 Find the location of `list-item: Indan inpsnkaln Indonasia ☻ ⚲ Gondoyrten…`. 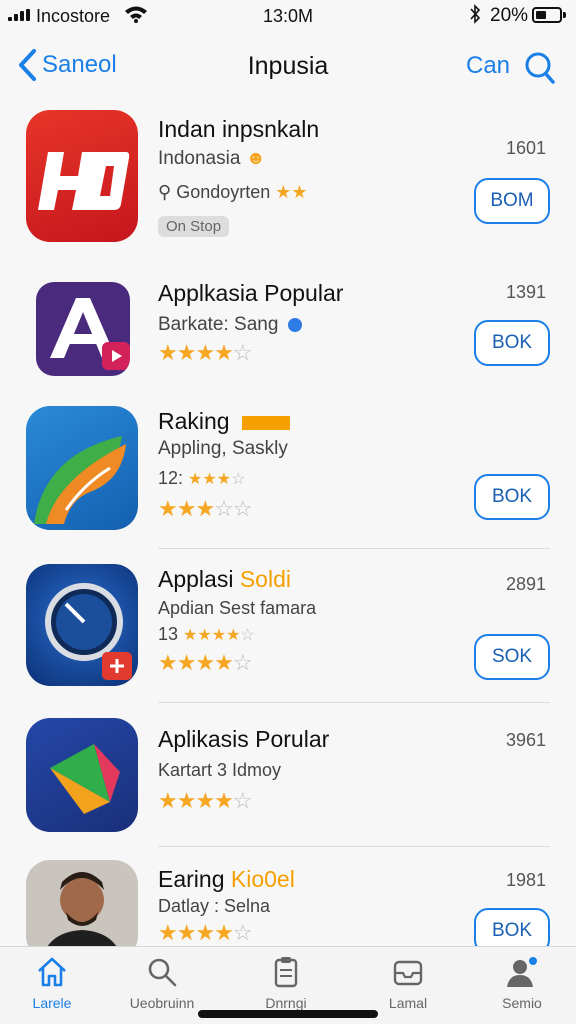

list-item: Indan inpsnkaln Indonasia ☻ ⚲ Gondoyrten… is located at coordinates (288, 183).